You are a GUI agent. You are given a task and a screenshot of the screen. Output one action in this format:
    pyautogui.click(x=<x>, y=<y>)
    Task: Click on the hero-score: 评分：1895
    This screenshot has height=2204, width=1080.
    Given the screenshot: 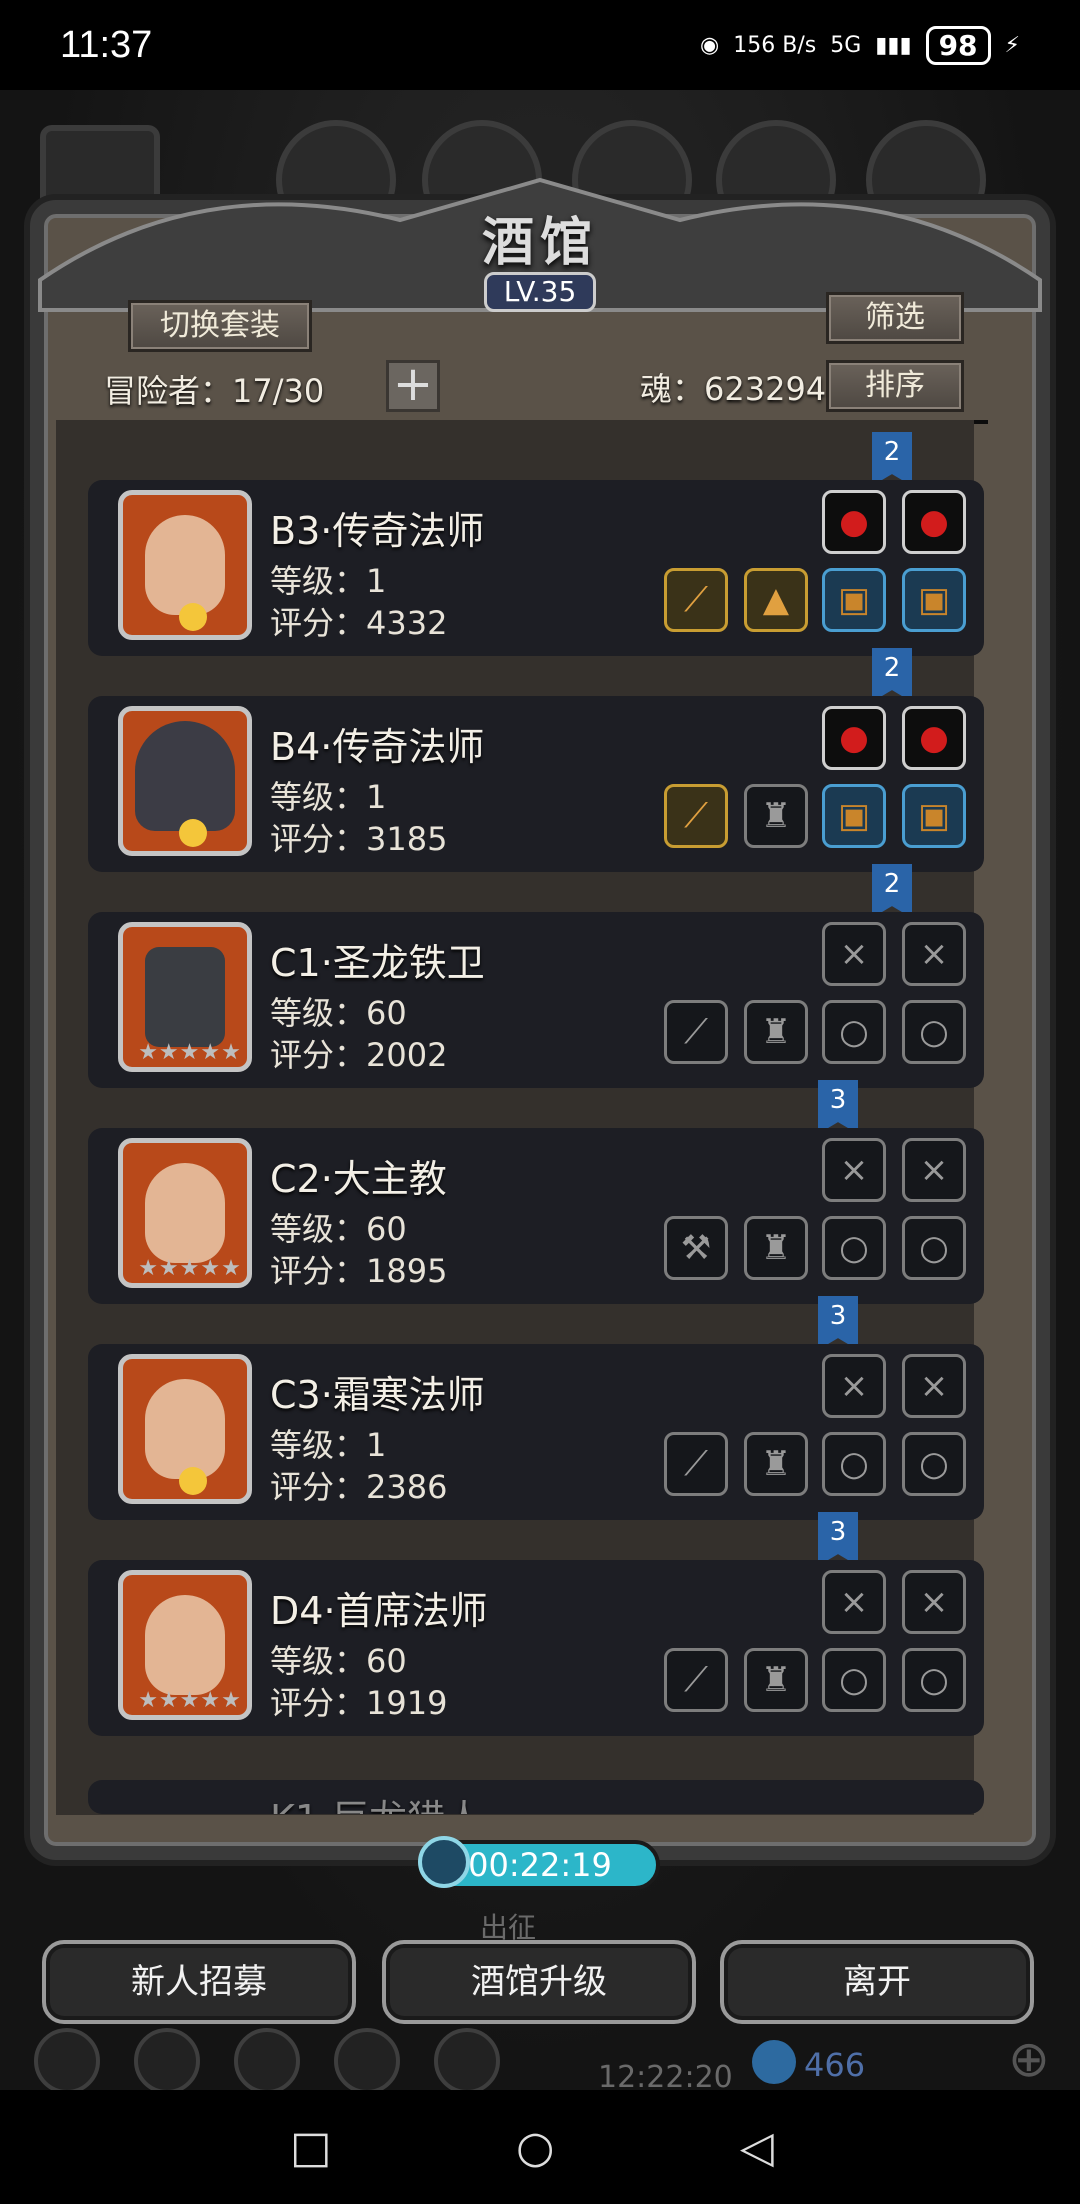 What is the action you would take?
    pyautogui.click(x=359, y=1271)
    